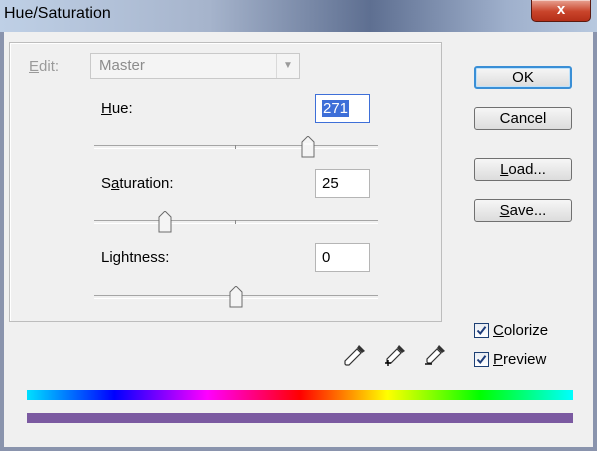 This screenshot has height=451, width=597. What do you see at coordinates (300, 418) in the screenshot?
I see `output-color-bar` at bounding box center [300, 418].